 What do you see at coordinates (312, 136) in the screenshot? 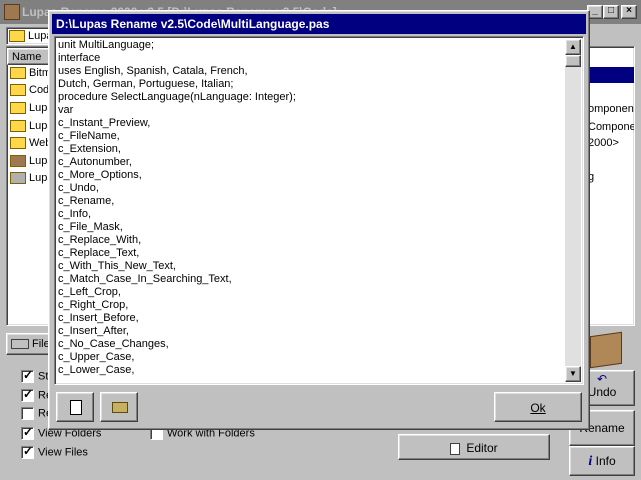
I see `code-line: c_FileName,` at bounding box center [312, 136].